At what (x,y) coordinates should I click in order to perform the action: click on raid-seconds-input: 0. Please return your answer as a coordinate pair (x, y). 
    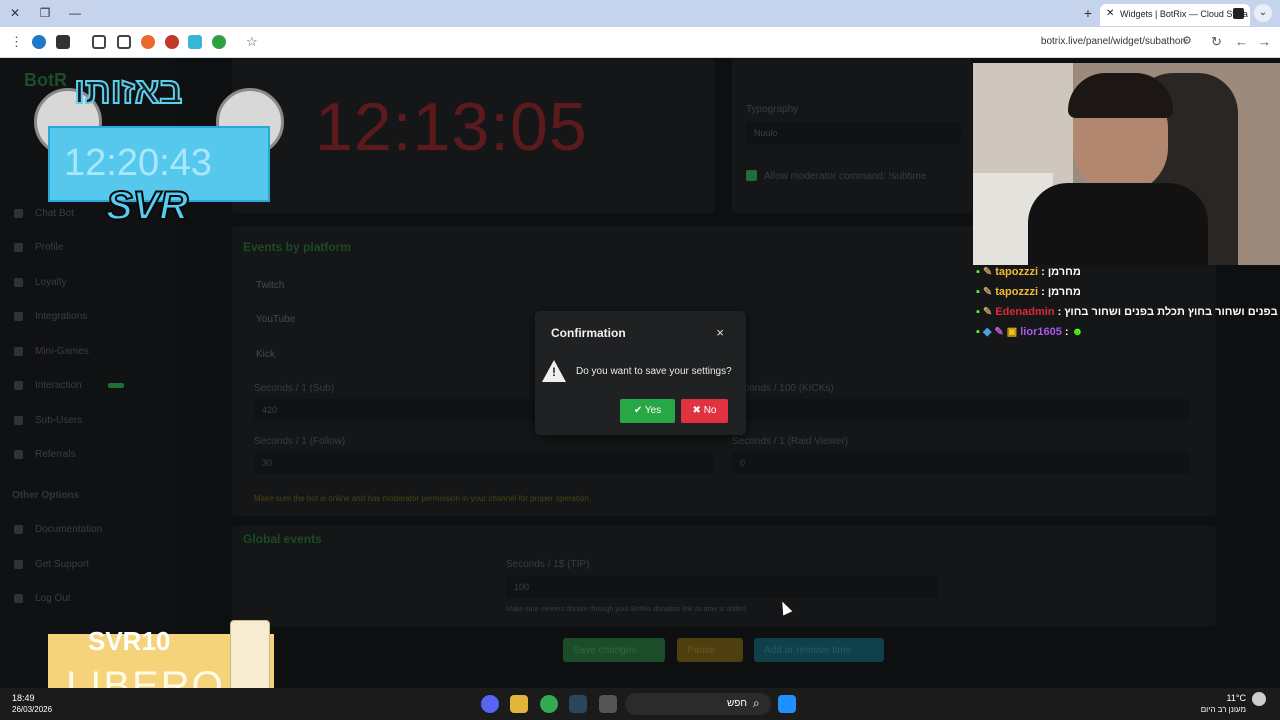
    Looking at the image, I should click on (961, 463).